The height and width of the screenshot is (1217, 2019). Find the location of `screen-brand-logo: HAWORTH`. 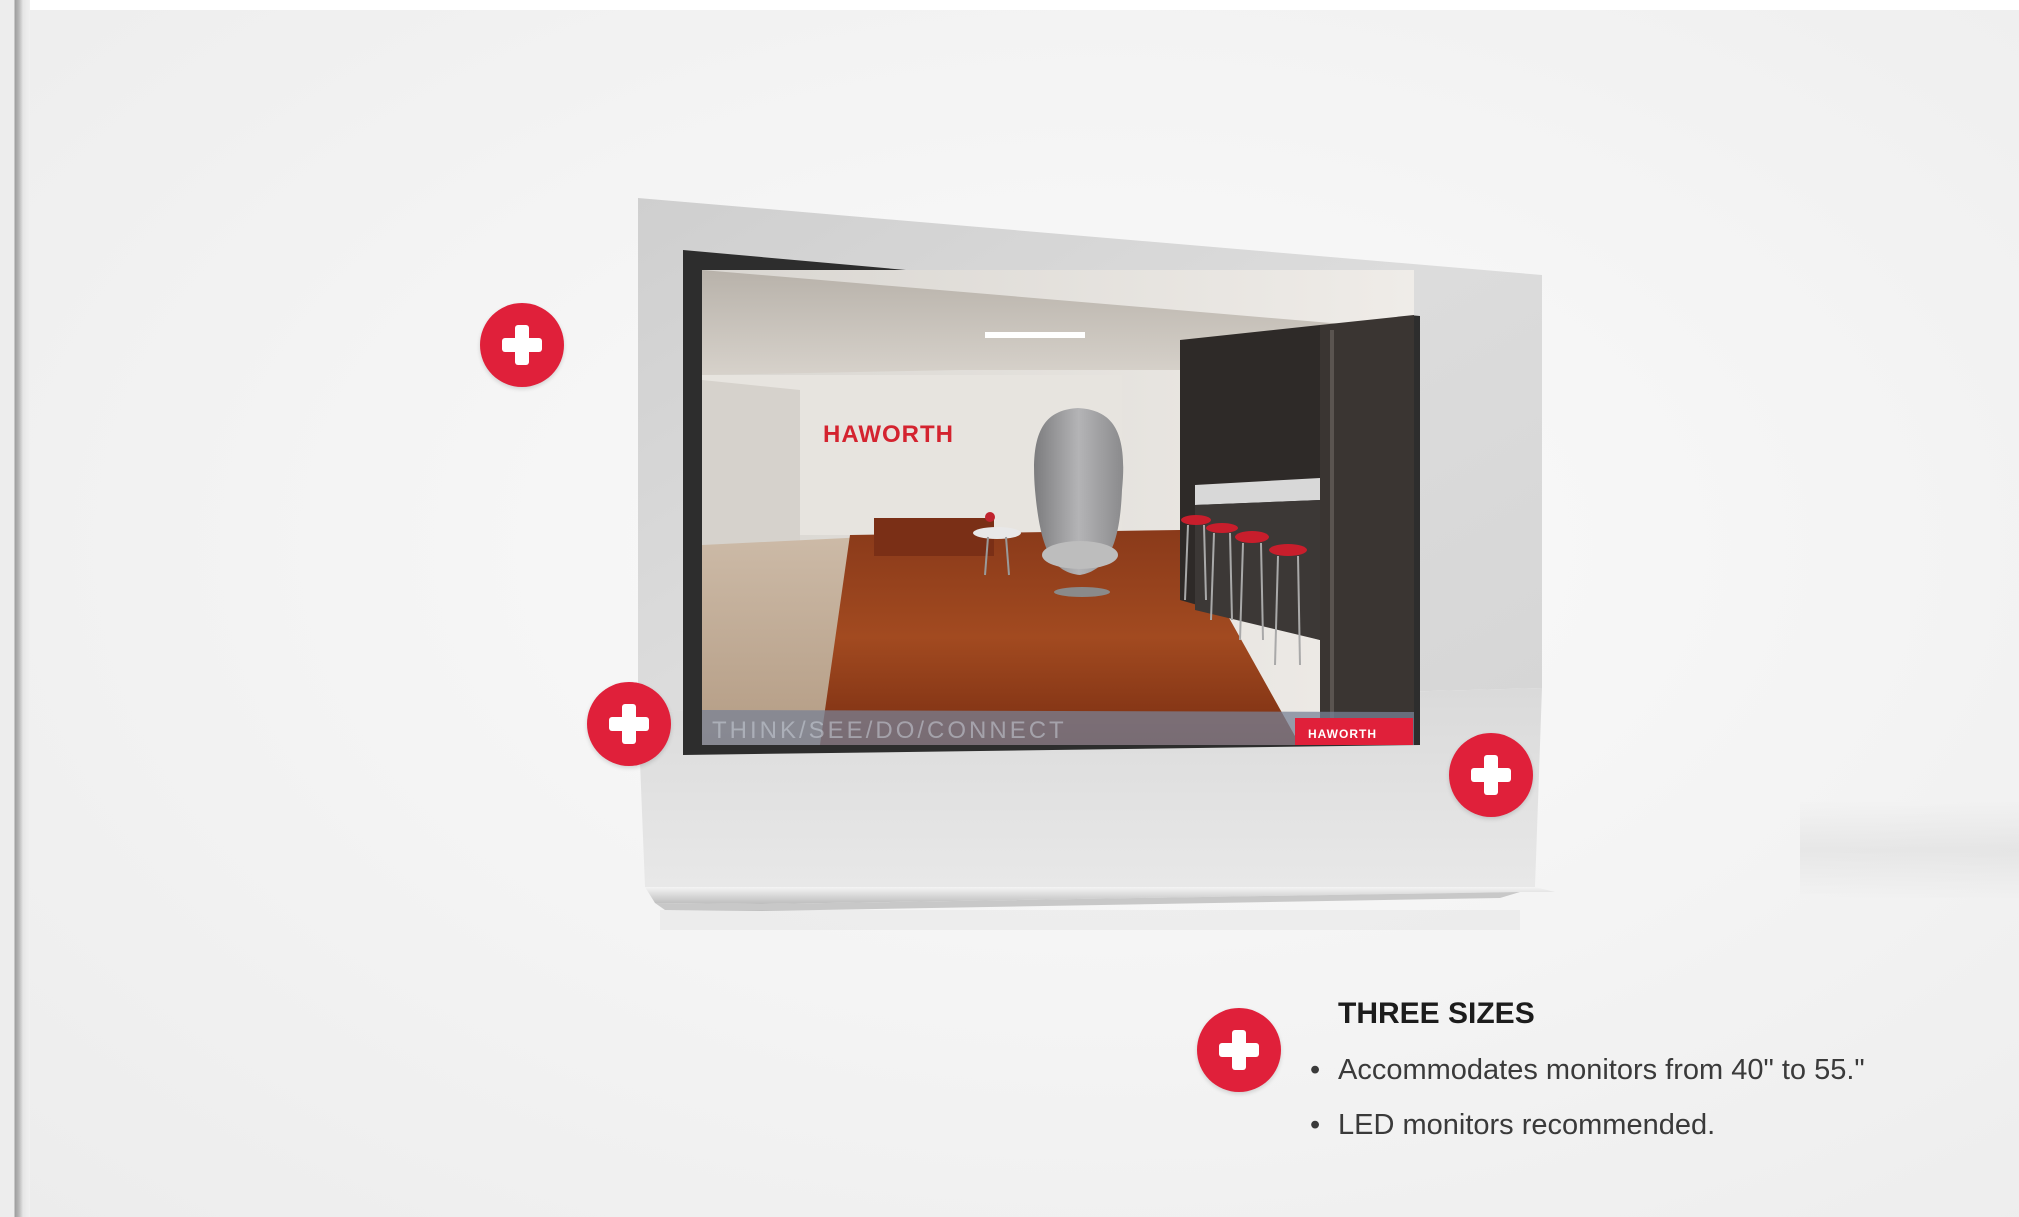

screen-brand-logo: HAWORTH is located at coordinates (888, 434).